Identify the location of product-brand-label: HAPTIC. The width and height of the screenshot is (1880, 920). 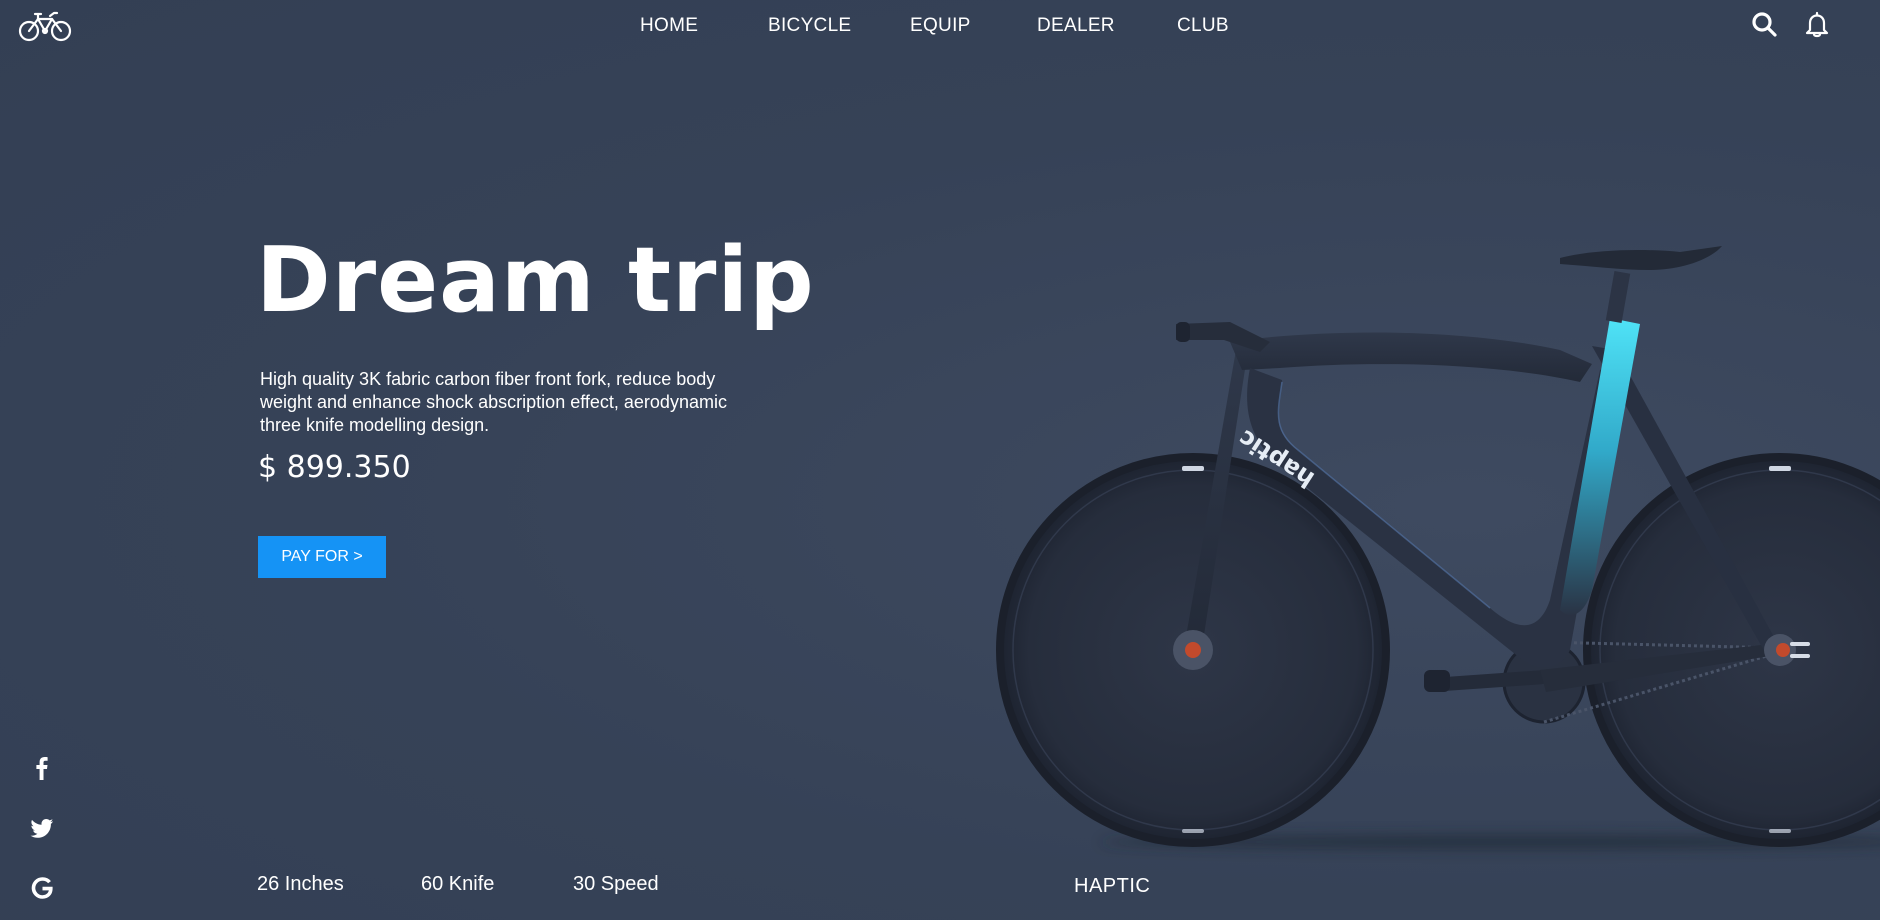
(1112, 886).